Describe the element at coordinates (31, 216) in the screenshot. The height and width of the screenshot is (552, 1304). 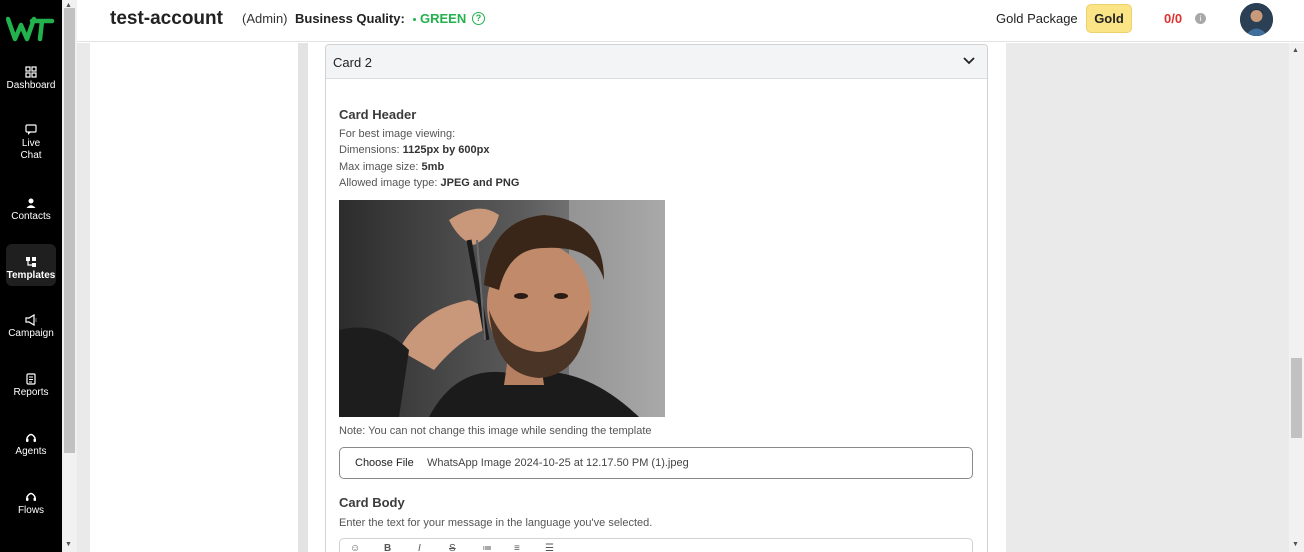
I see `sidebar-item-label: Contacts` at that location.